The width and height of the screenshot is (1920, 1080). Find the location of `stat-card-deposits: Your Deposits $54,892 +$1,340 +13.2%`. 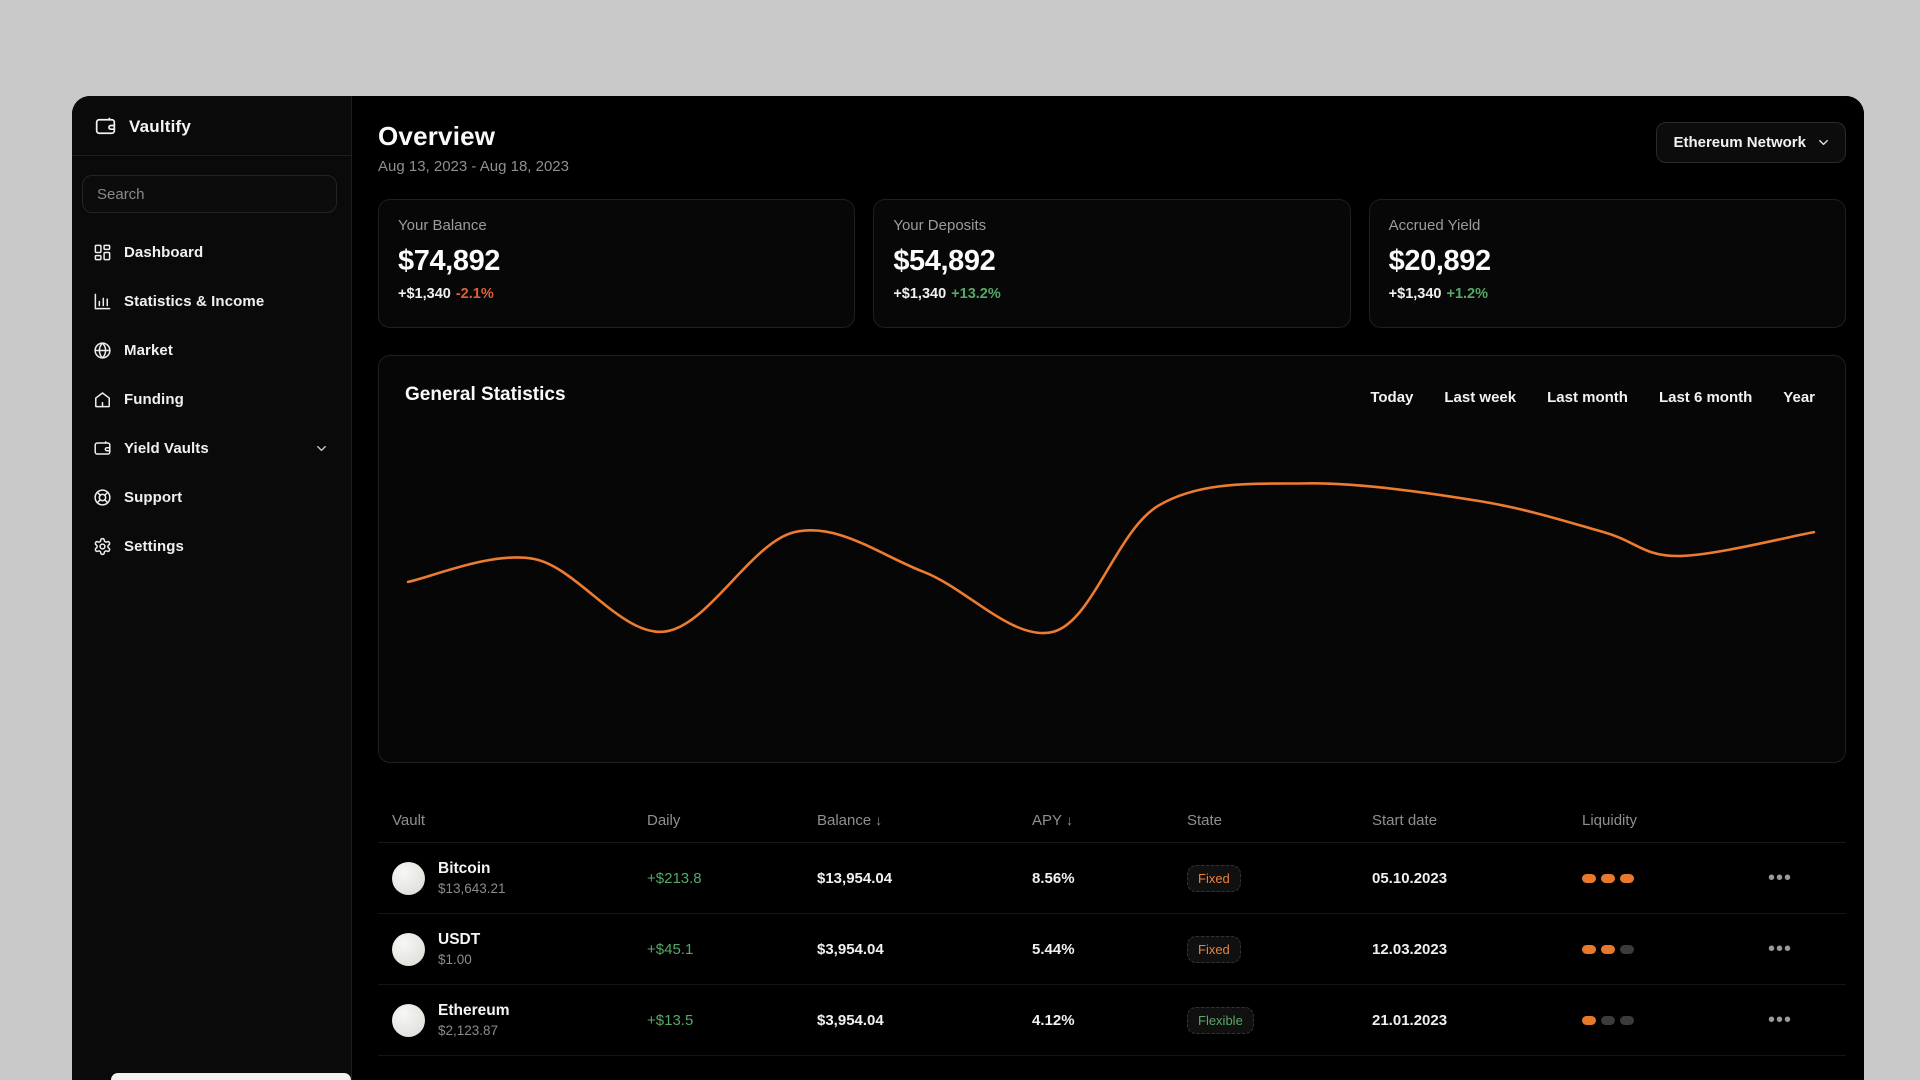

stat-card-deposits: Your Deposits $54,892 +$1,340 +13.2% is located at coordinates (1112, 263).